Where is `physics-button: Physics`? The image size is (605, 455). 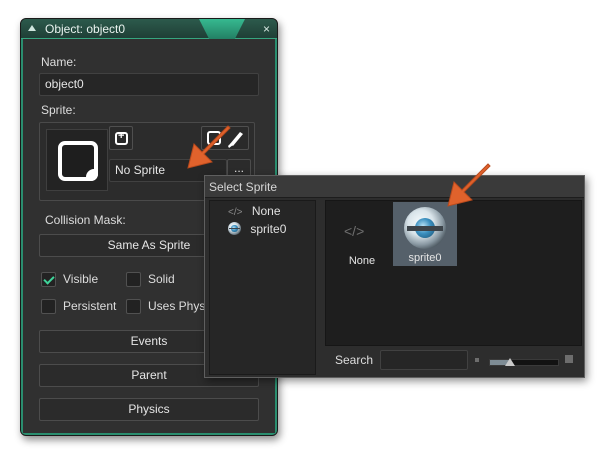 physics-button: Physics is located at coordinates (149, 409).